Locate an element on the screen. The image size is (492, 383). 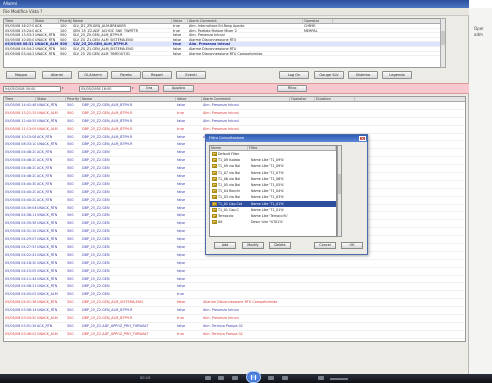
gauge-slv-button: Gauge SLV is located at coordinates (329, 75).